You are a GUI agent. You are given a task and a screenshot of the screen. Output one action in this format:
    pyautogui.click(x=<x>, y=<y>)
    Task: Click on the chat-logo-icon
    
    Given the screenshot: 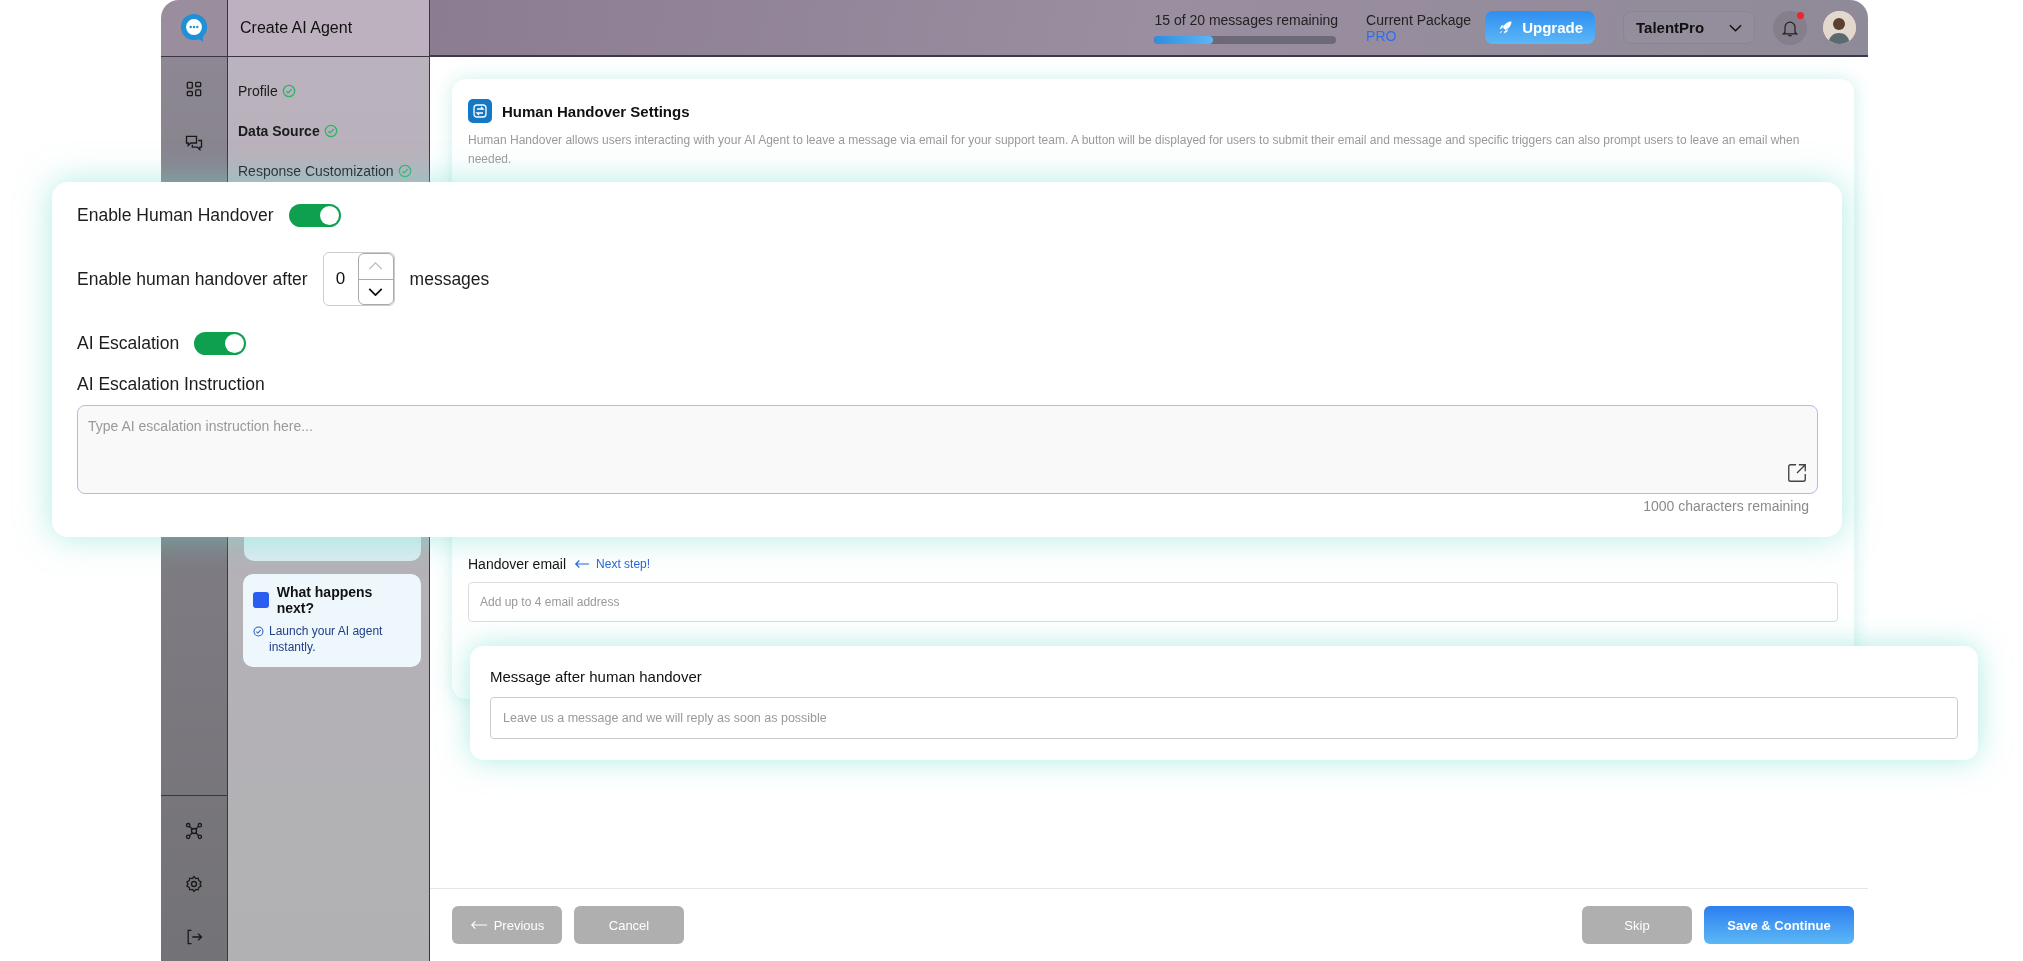 What is the action you would take?
    pyautogui.click(x=194, y=28)
    